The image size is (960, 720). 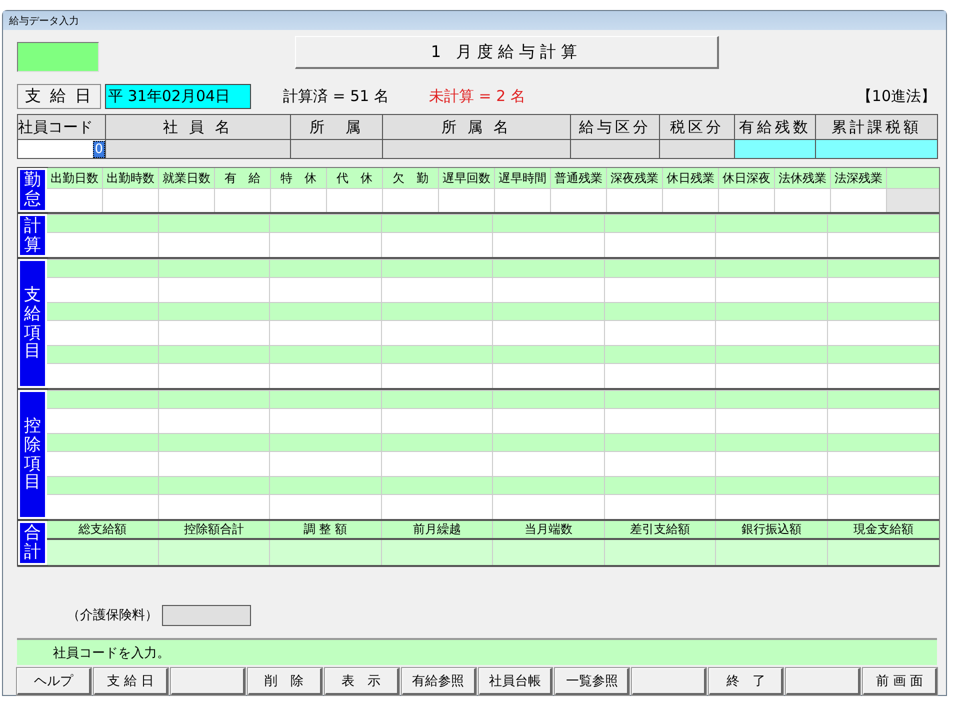 I want to click on column-header: 調 整 額, so click(x=326, y=529).